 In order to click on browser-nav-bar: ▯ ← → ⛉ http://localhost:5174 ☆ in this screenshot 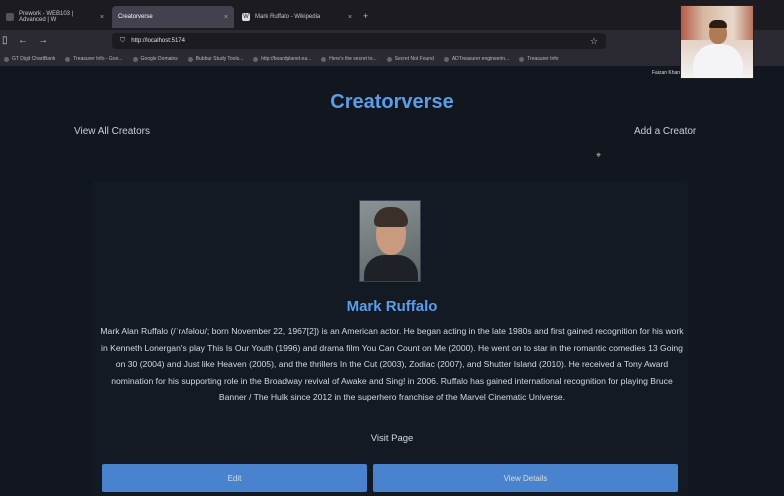, I will do `click(392, 41)`.